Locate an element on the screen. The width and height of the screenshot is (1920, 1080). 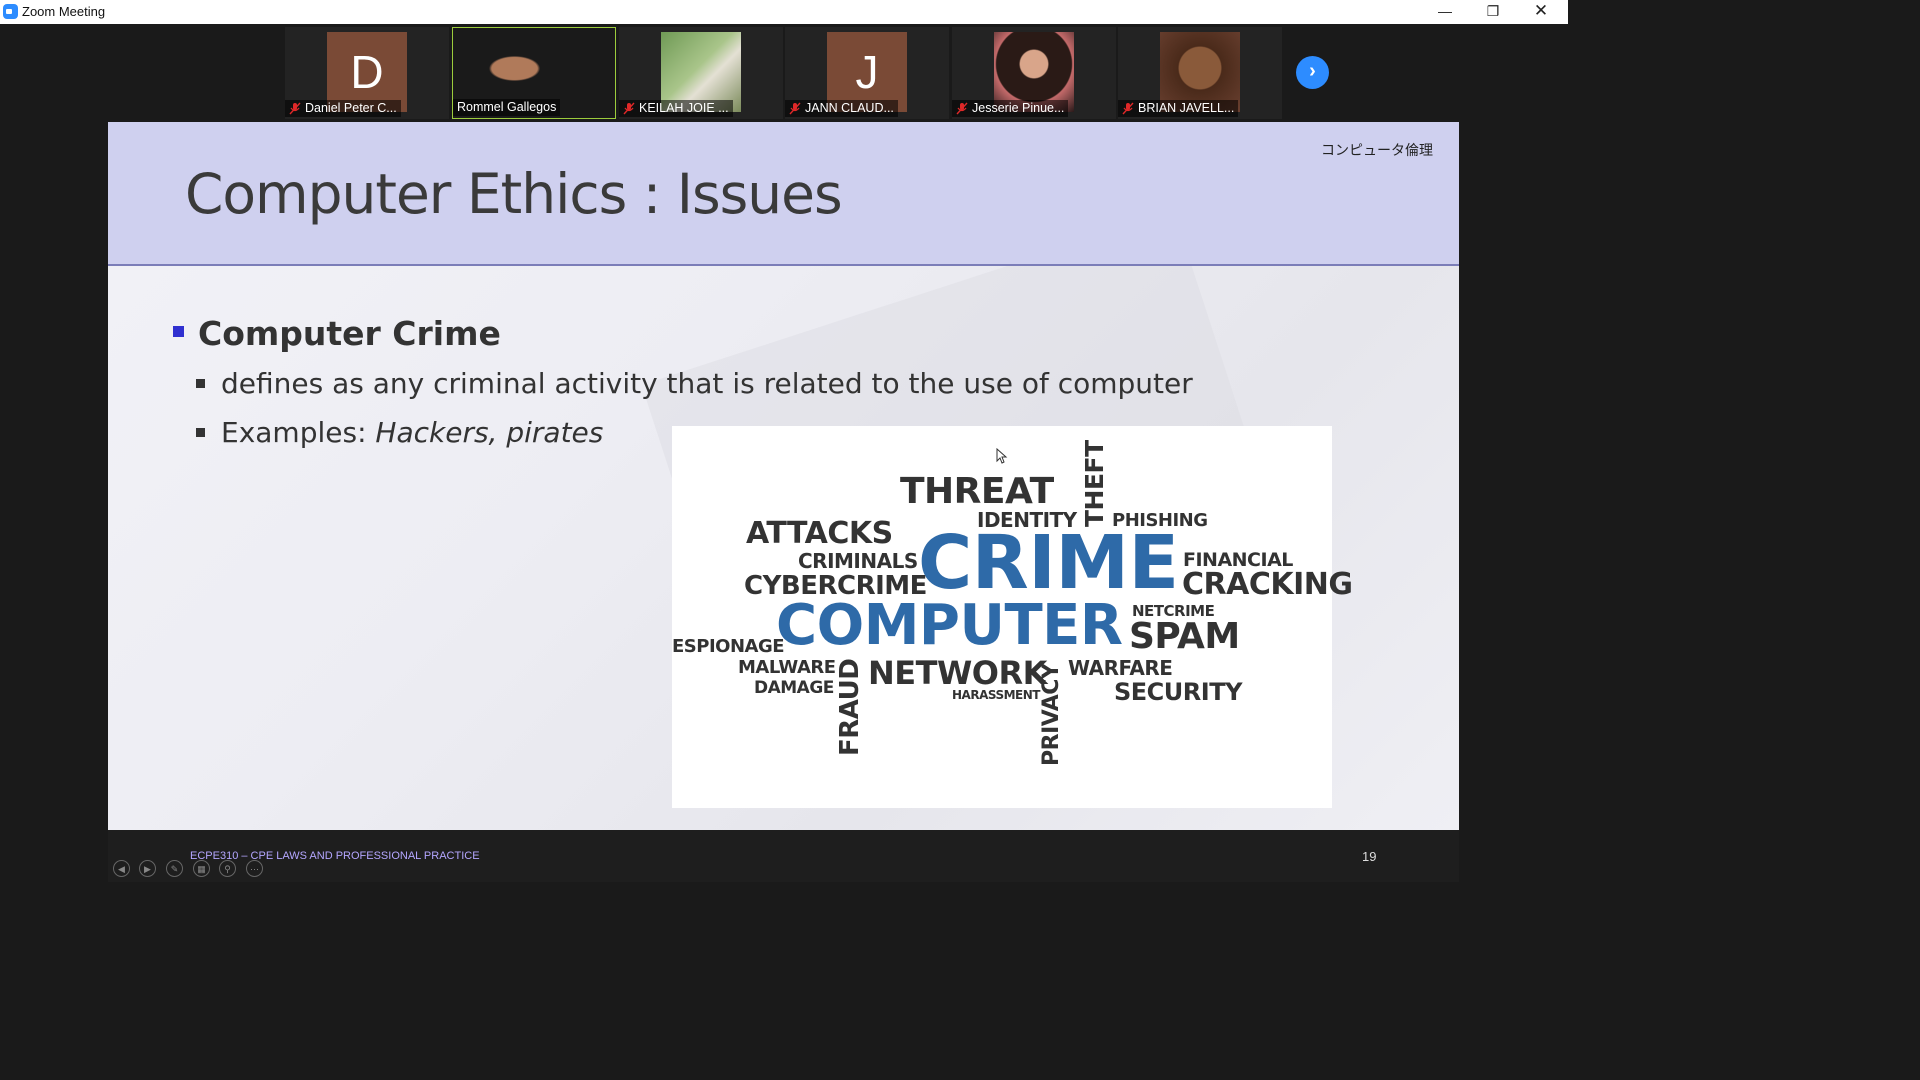
more-options-icon: ⋯ is located at coordinates (254, 868).